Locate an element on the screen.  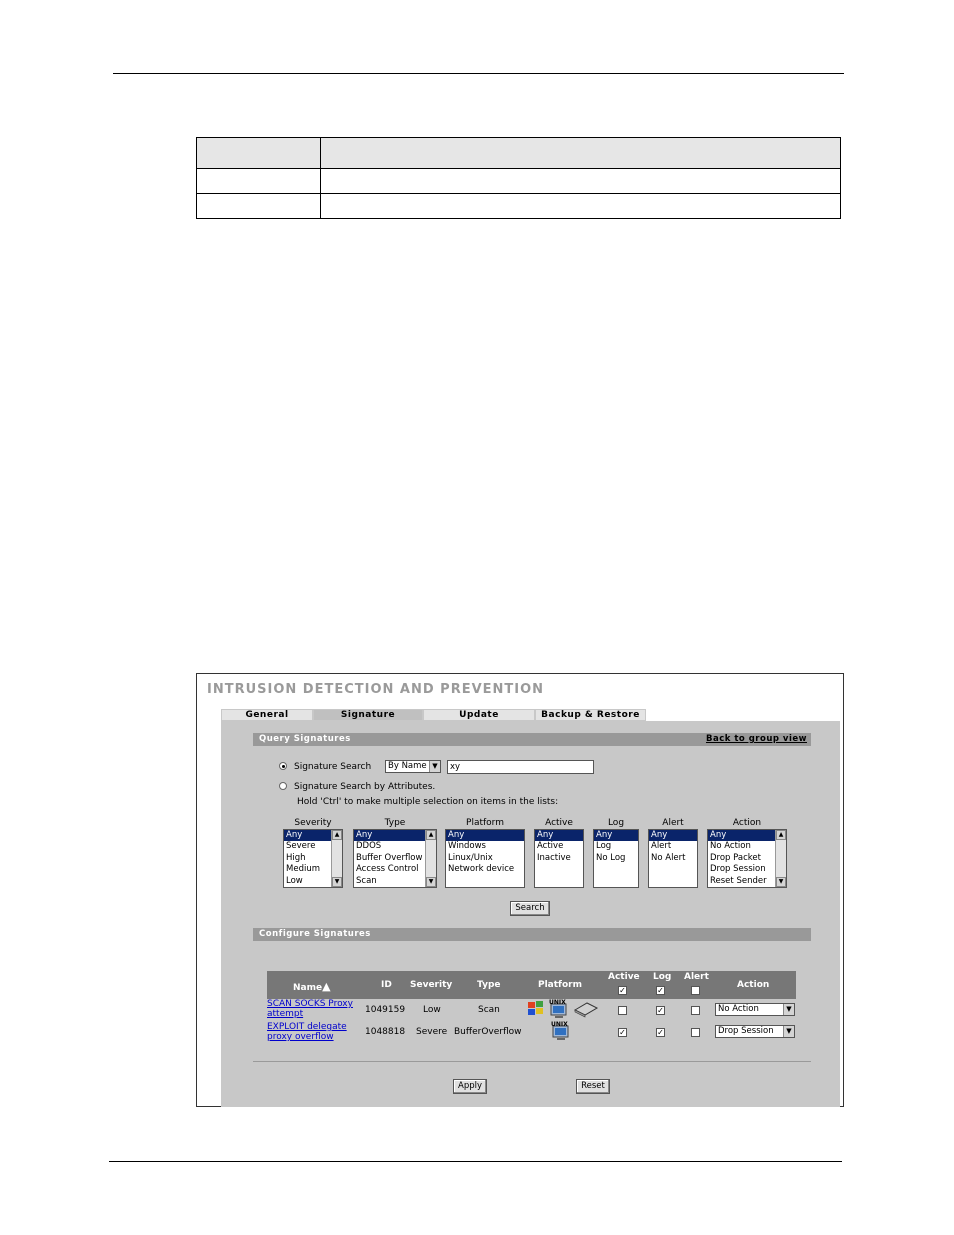
signature-type: Scan is located at coordinates (489, 1010).